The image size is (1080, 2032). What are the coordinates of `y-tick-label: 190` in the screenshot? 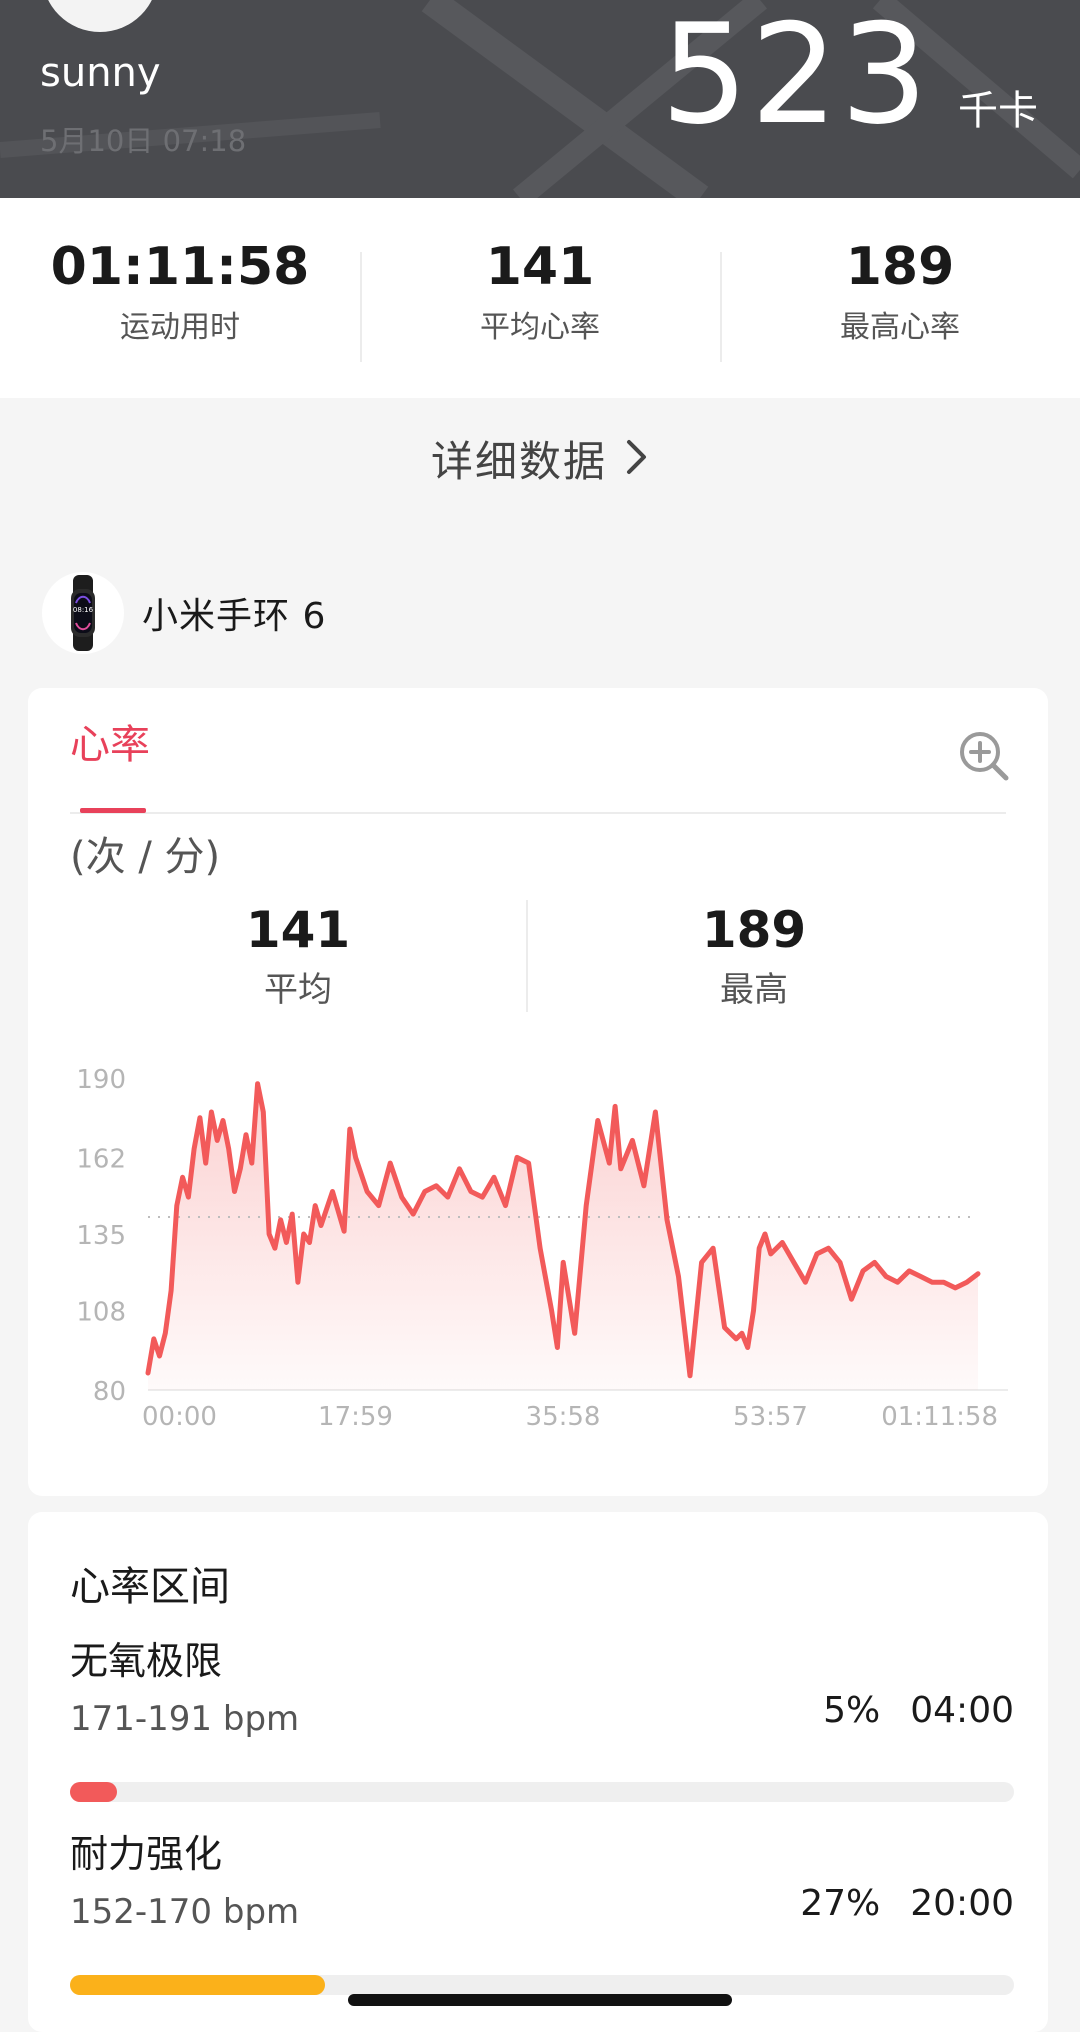 It's located at (101, 1080).